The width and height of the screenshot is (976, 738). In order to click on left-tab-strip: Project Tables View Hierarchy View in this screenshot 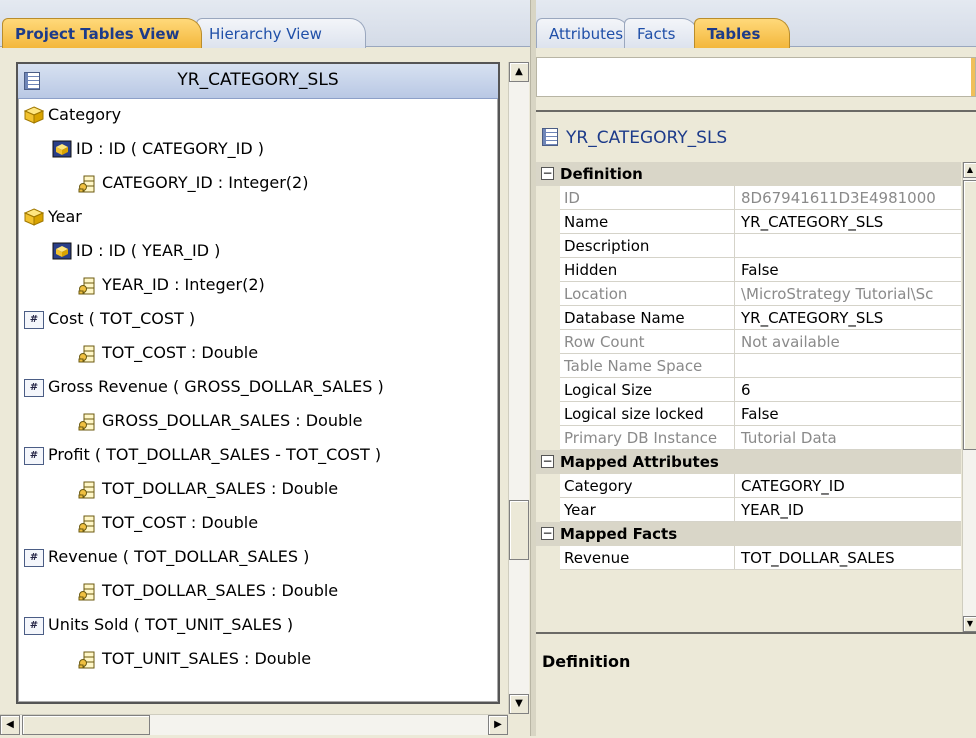, I will do `click(265, 24)`.